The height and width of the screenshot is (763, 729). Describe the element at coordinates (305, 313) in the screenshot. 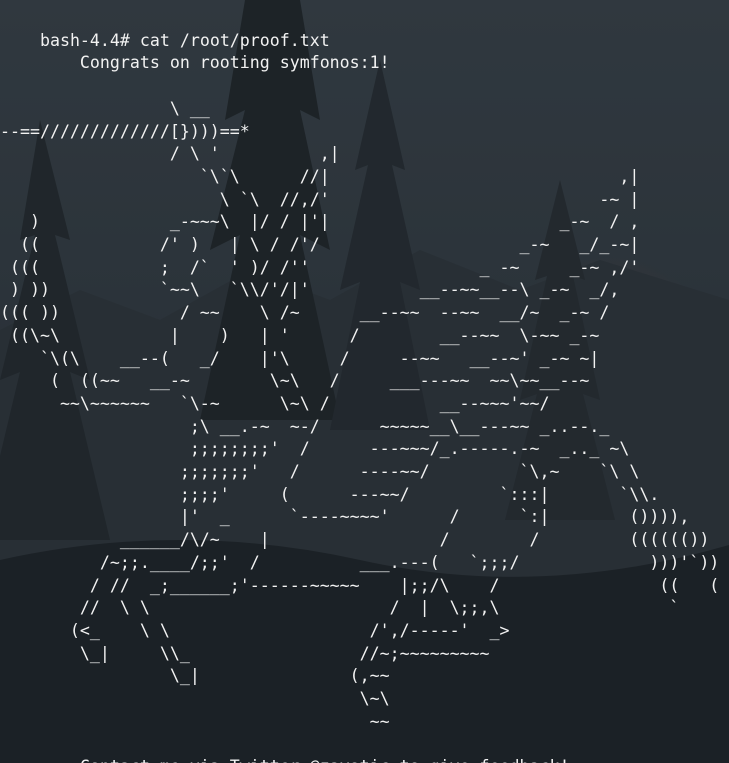

I see `output-line: ((( )) / ~~ \ /~ __--~~ --~~ __/~ _-~ /` at that location.